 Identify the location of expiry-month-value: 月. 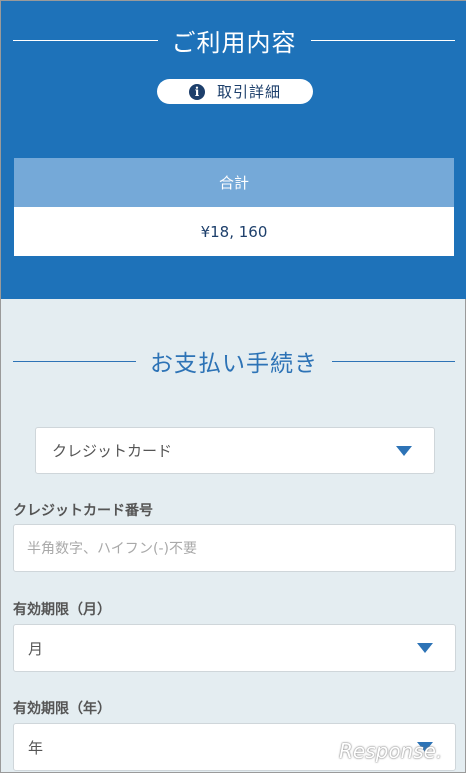
(36, 648).